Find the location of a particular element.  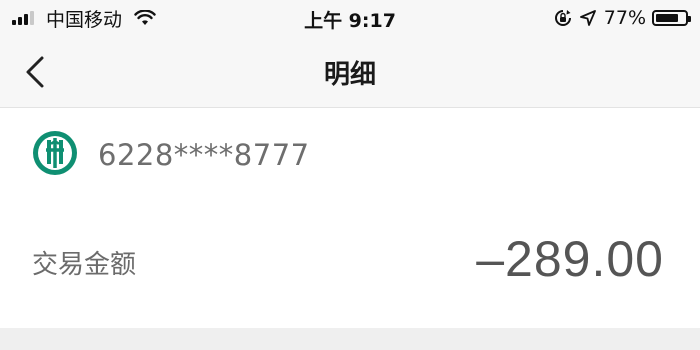

section-divider is located at coordinates (350, 339).